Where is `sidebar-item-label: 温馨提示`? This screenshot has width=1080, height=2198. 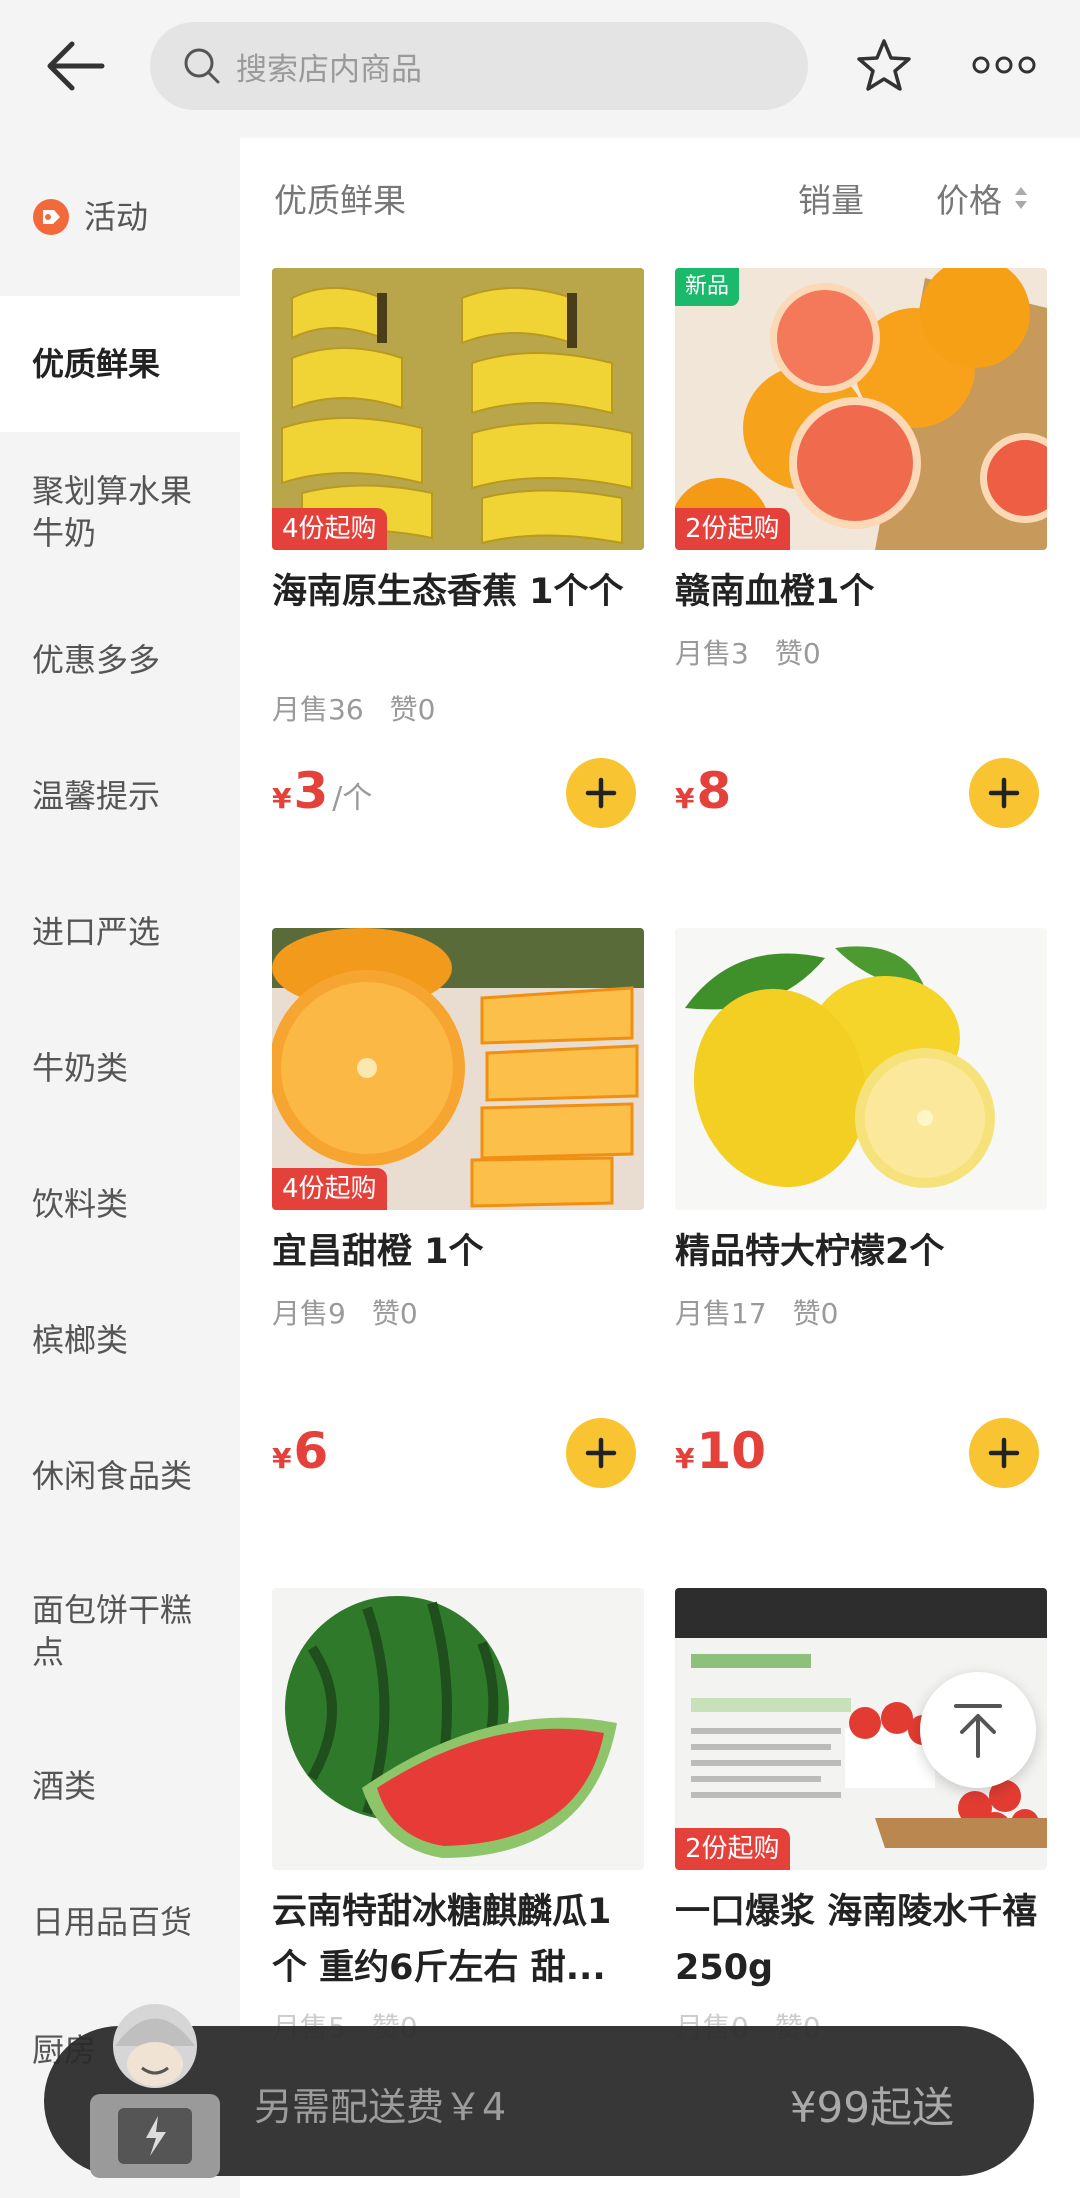 sidebar-item-label: 温馨提示 is located at coordinates (96, 796).